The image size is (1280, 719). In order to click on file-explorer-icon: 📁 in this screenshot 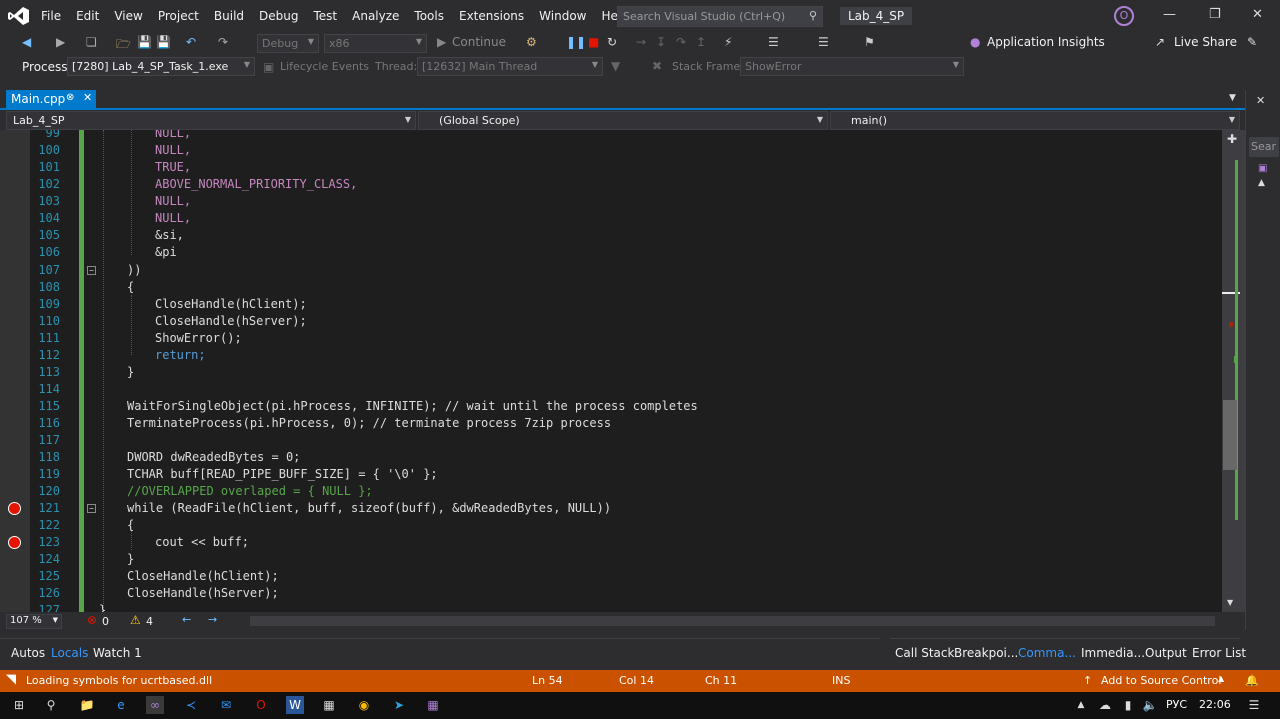, I will do `click(87, 705)`.